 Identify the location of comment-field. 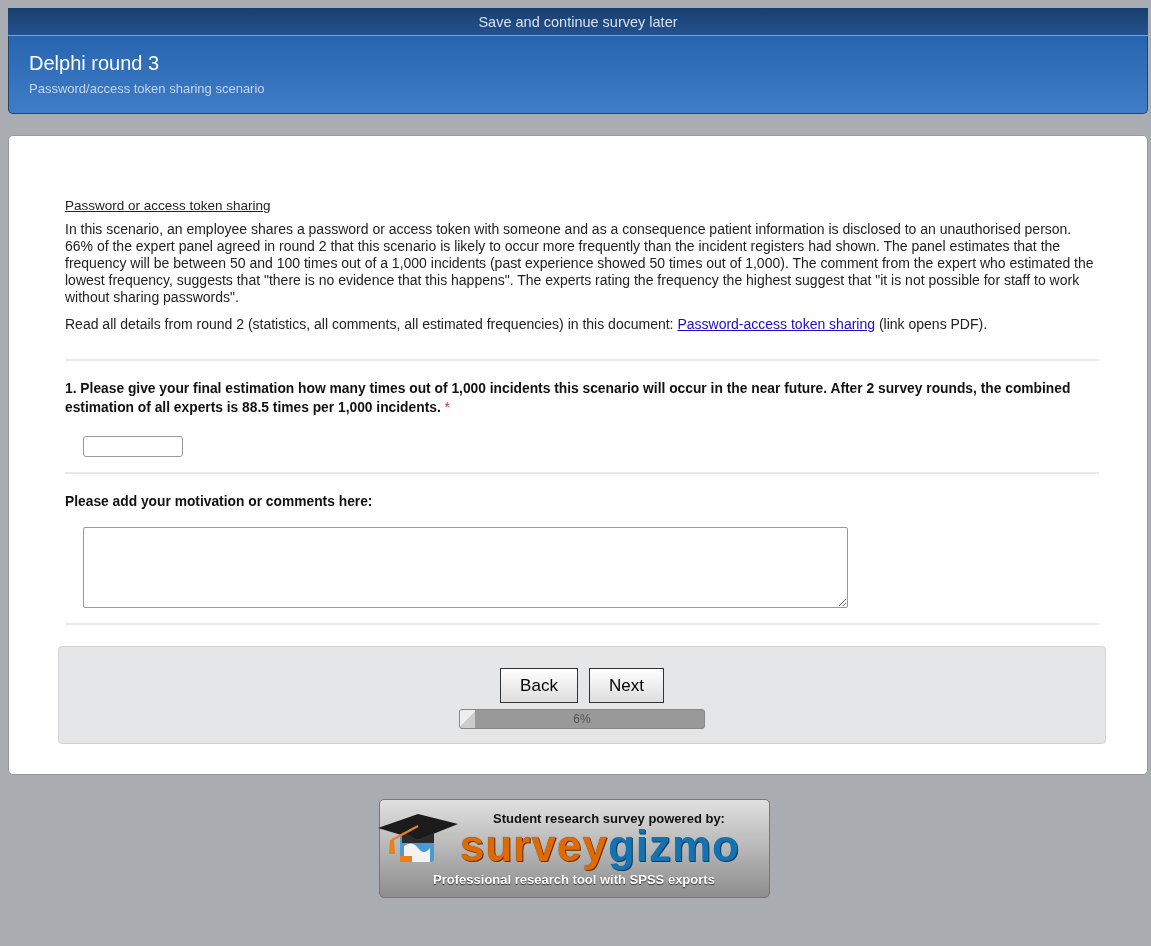
(465, 567).